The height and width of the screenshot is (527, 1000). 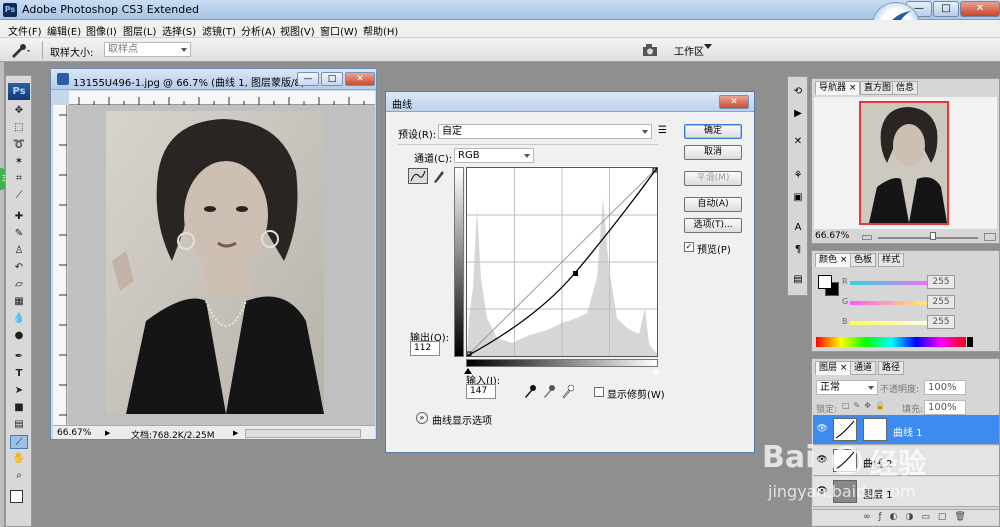 What do you see at coordinates (332, 79) in the screenshot?
I see `doc-maximize-button: □` at bounding box center [332, 79].